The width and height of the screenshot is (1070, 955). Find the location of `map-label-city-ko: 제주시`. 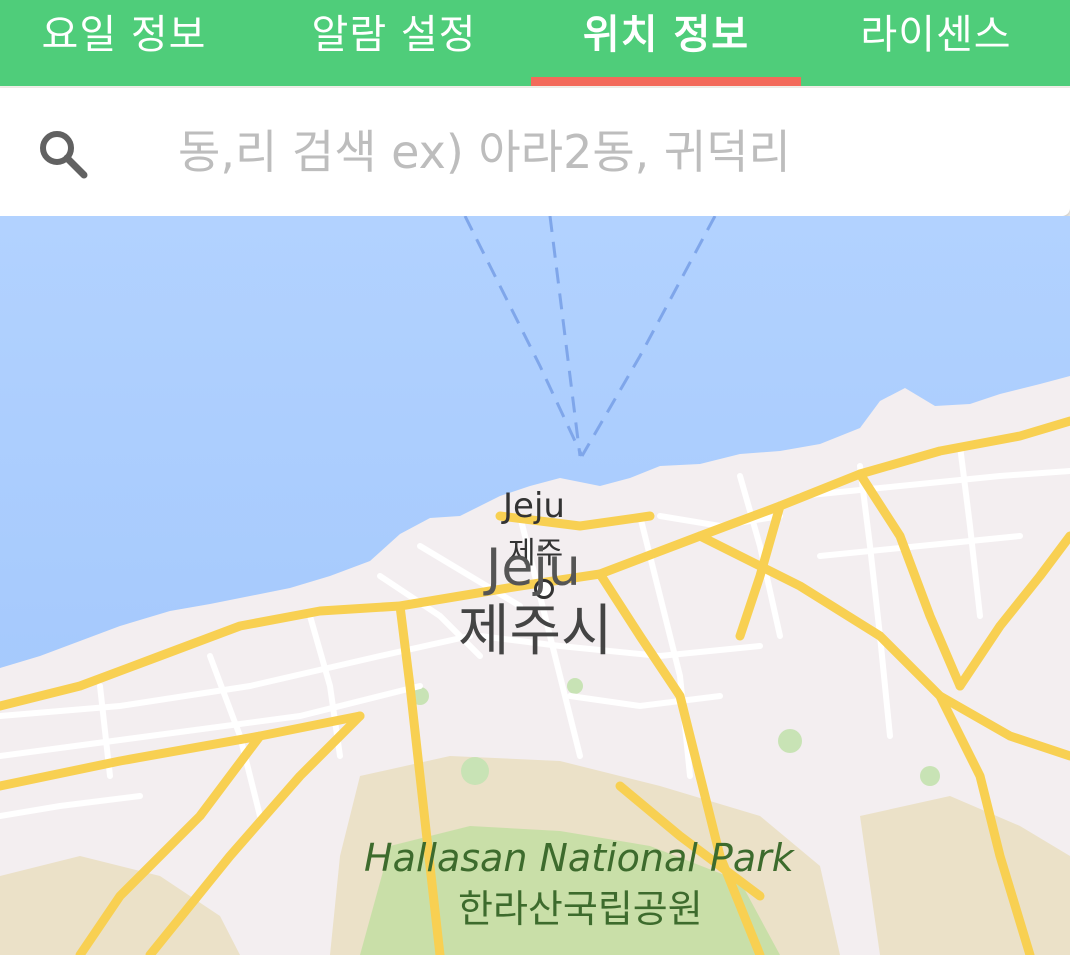

map-label-city-ko: 제주시 is located at coordinates (535, 631).